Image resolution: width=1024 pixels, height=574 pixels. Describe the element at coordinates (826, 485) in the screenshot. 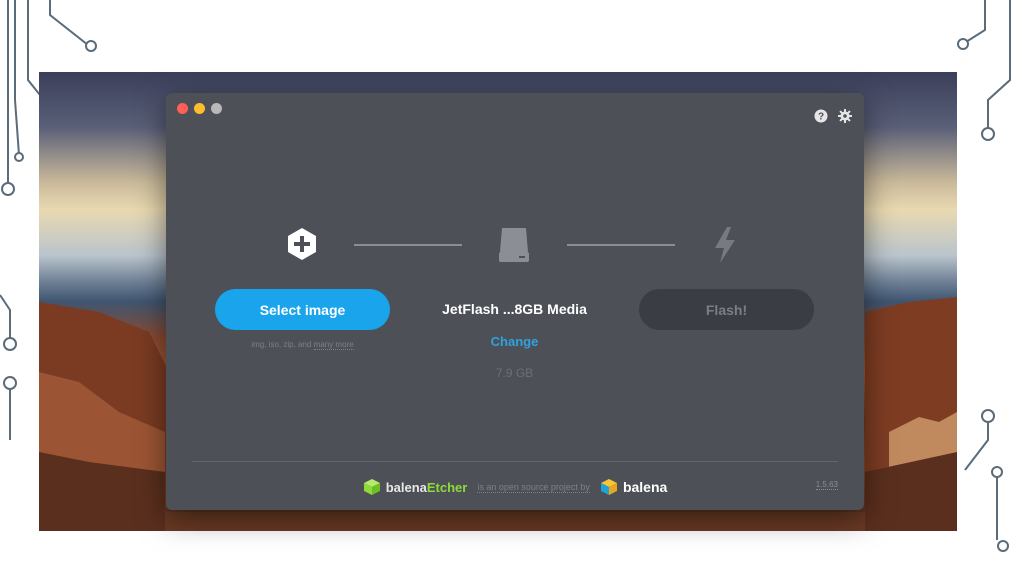

I see `app-version: 1.5.63` at that location.